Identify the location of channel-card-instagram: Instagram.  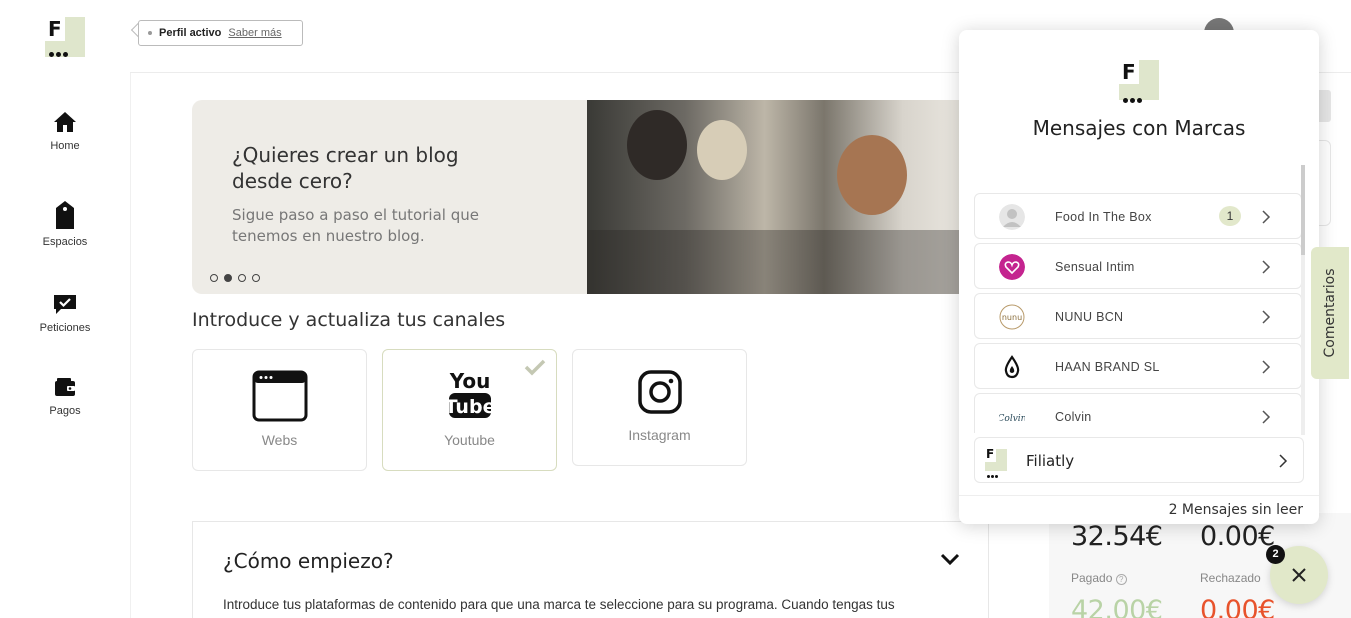
(659, 407).